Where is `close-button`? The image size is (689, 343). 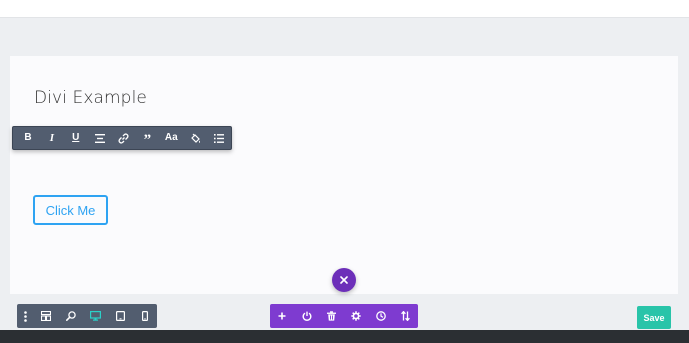
close-button is located at coordinates (344, 280).